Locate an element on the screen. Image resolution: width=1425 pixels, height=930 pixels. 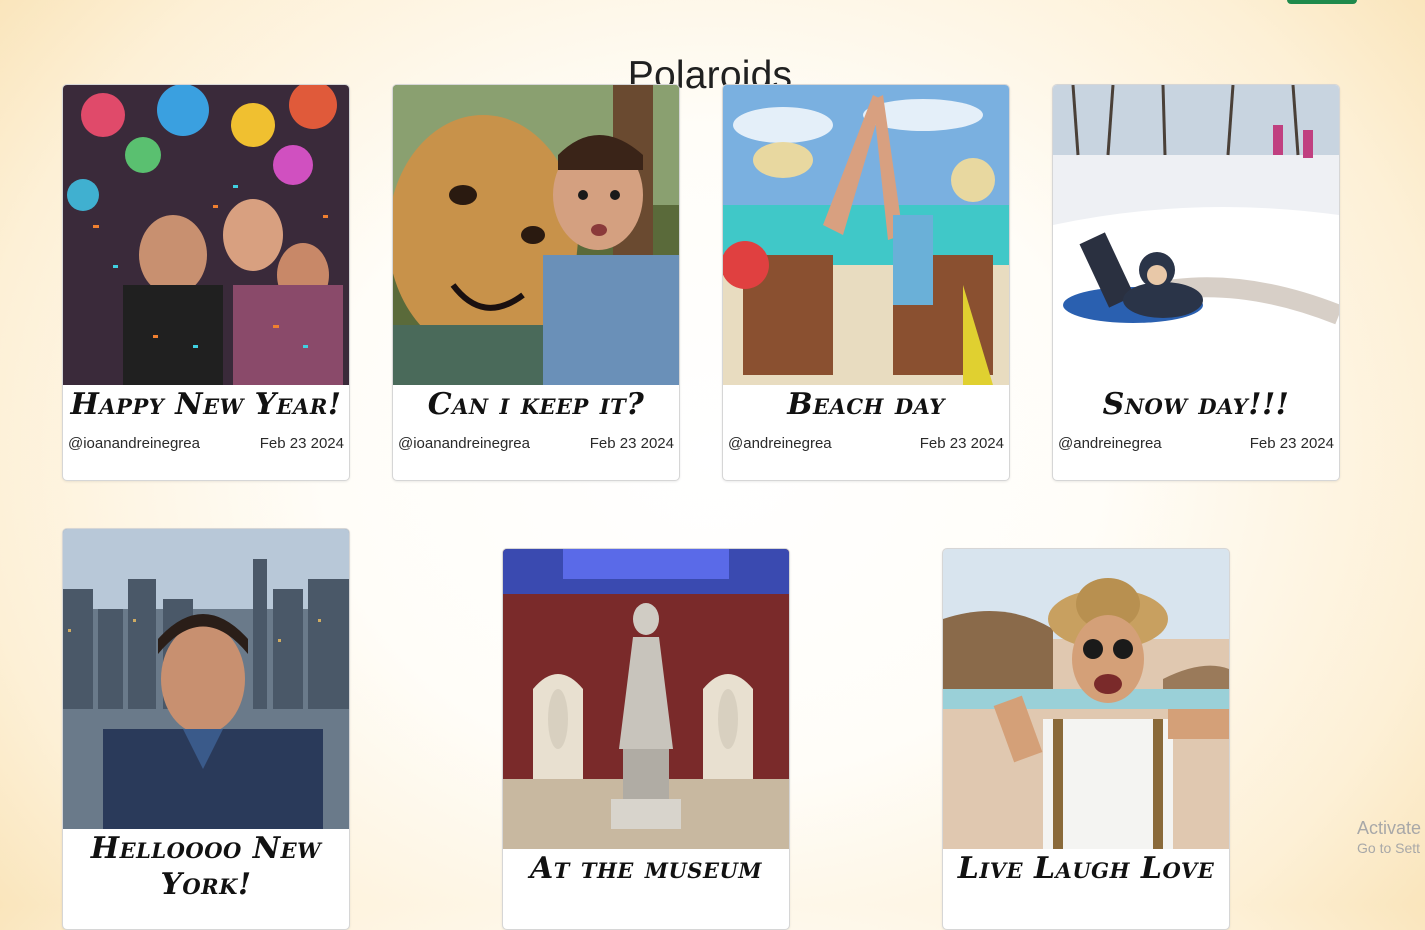
activate-windows-watermark: Activate Go to Sett is located at coordinates (1389, 837).